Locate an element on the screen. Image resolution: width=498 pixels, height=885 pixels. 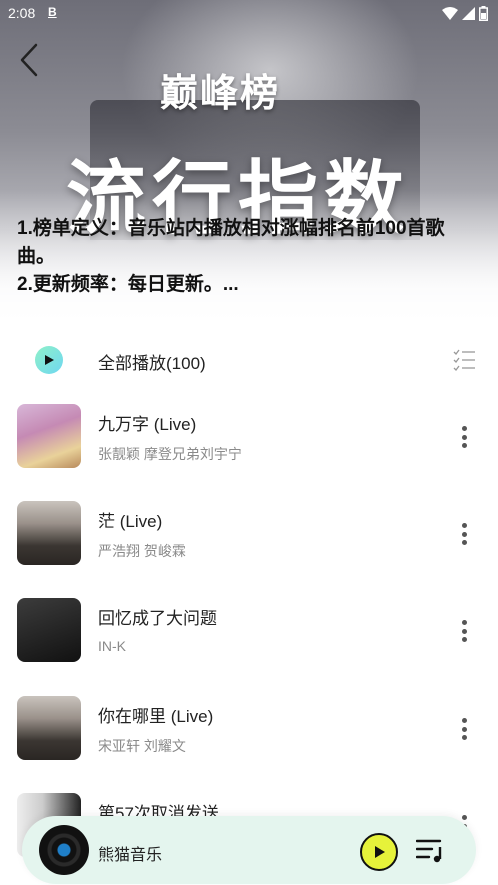
player-play-button is located at coordinates (379, 852).